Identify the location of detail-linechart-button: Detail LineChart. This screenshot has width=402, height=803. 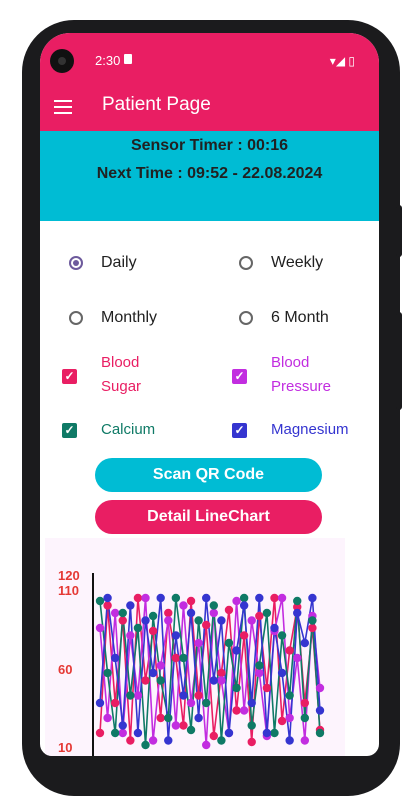
(208, 517).